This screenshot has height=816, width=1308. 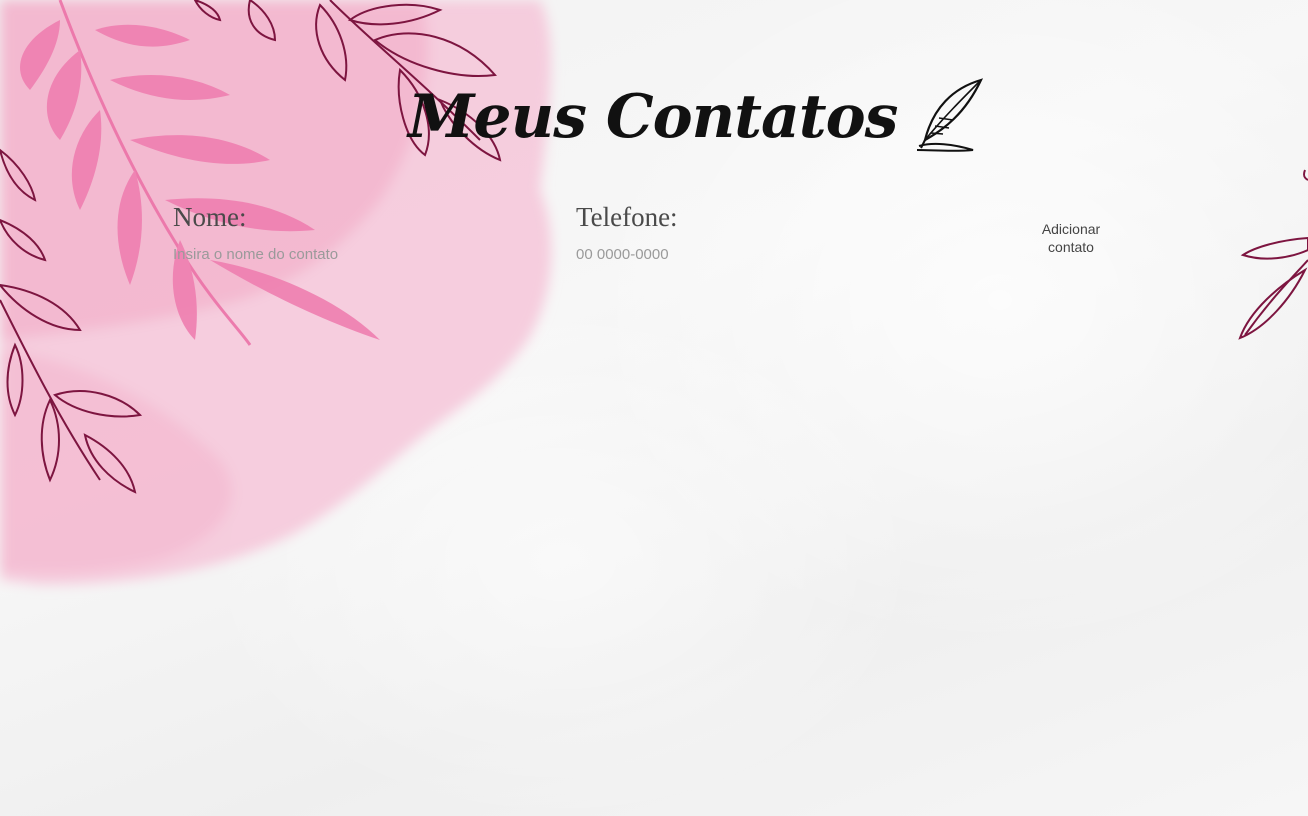 What do you see at coordinates (338, 254) in the screenshot?
I see `name-input` at bounding box center [338, 254].